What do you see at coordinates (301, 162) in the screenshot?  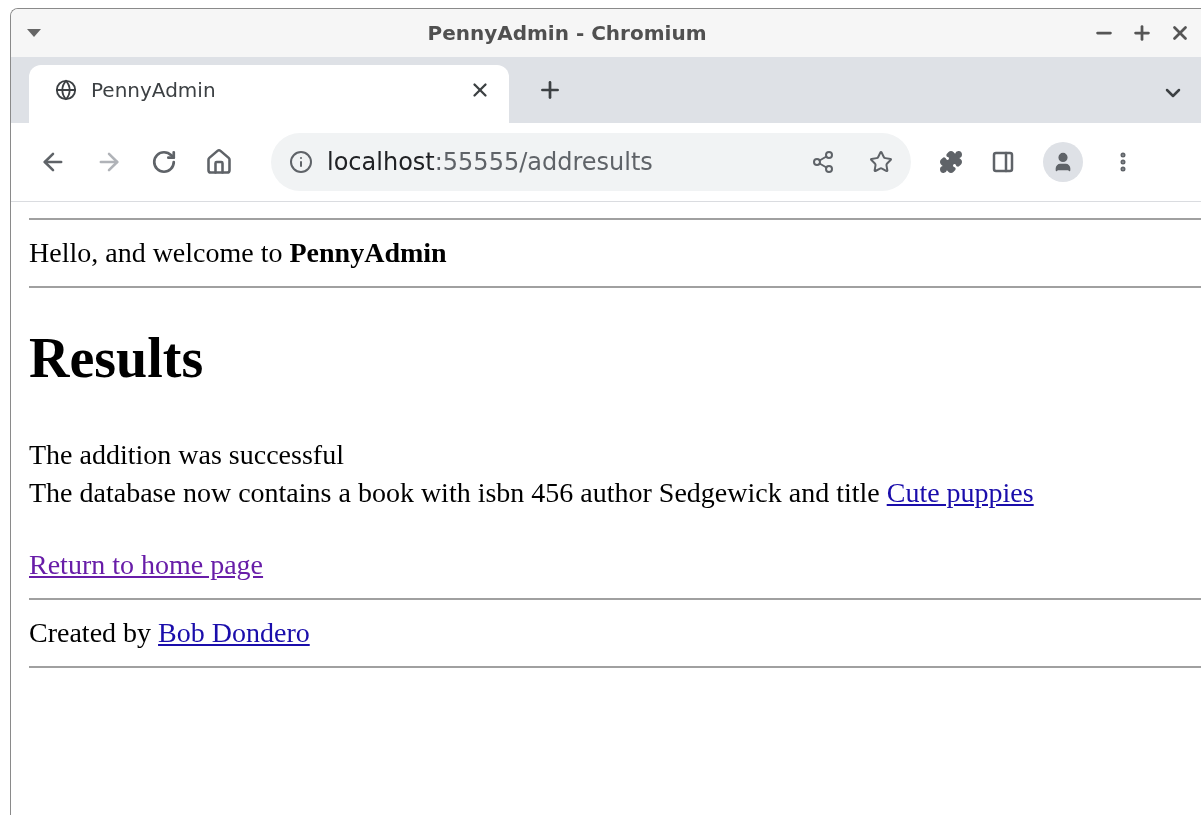 I see `info-icon` at bounding box center [301, 162].